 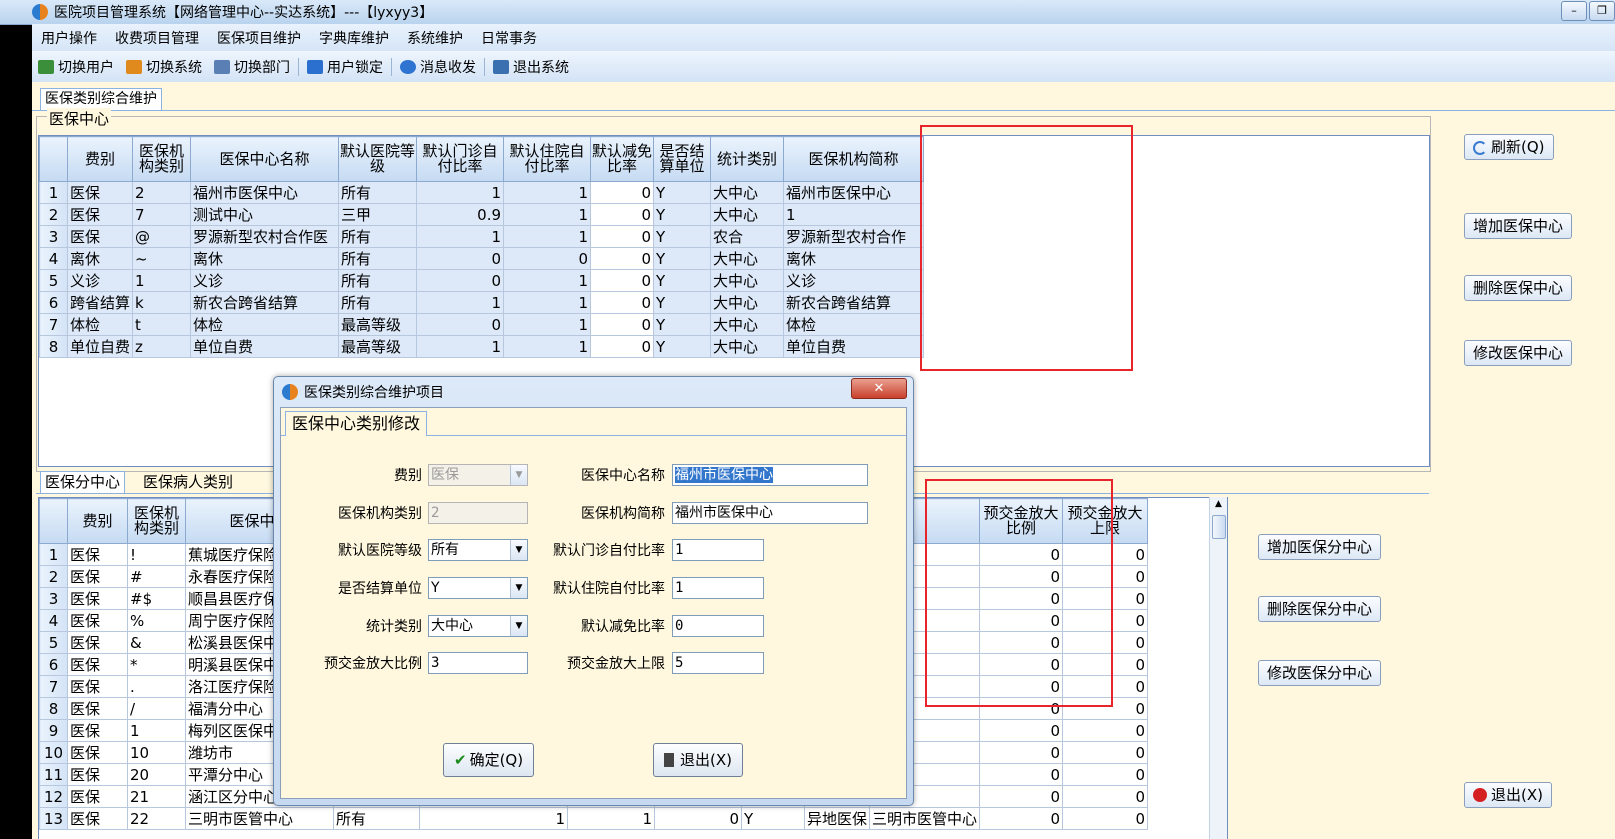 I want to click on row-number: 6, so click(x=53, y=664).